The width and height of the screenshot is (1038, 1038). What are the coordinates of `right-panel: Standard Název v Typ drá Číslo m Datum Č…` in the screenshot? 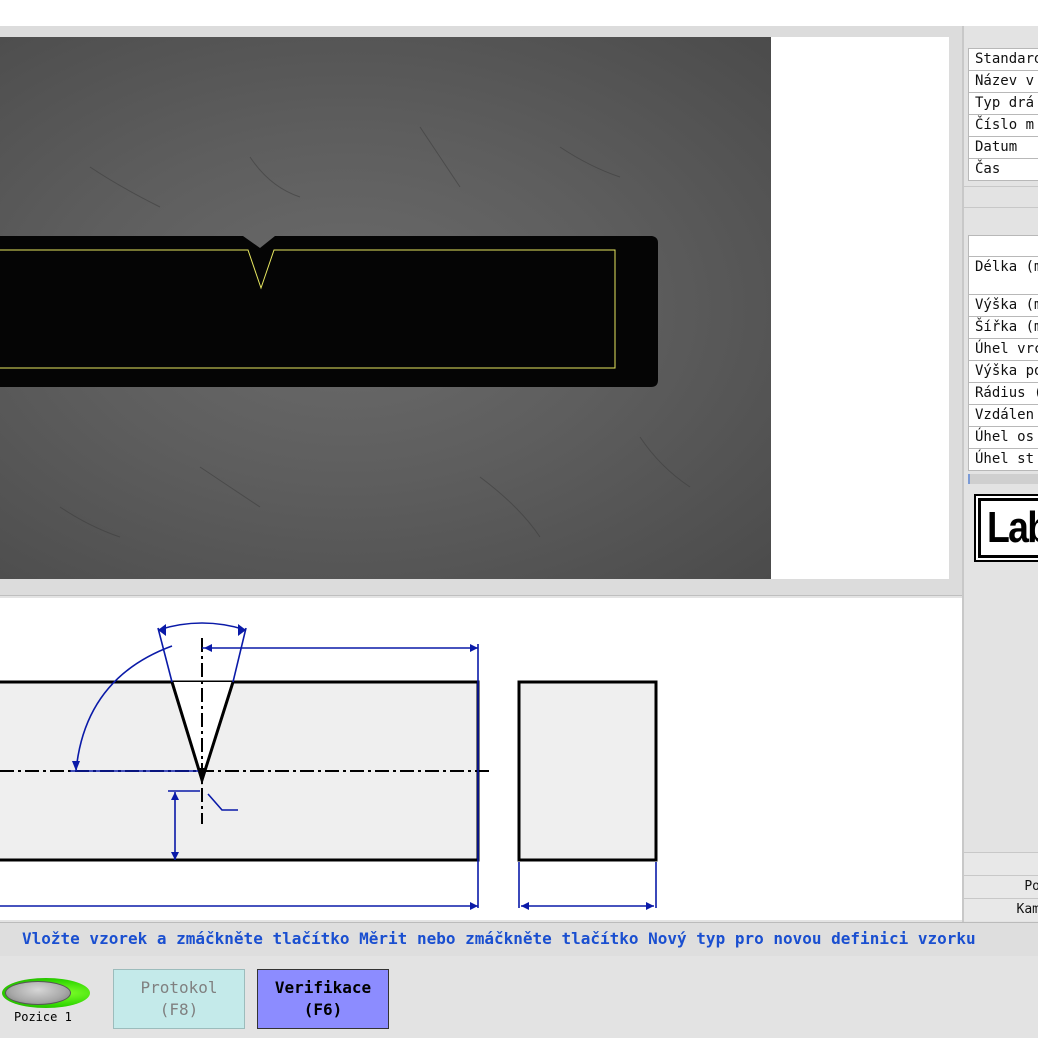 It's located at (1000, 474).